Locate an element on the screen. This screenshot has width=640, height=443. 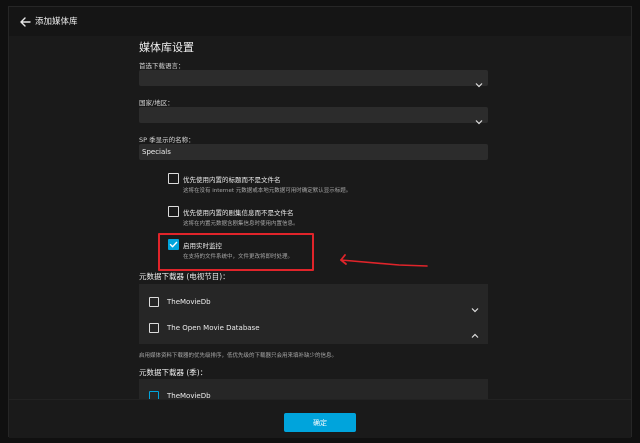
country-select is located at coordinates (313, 116).